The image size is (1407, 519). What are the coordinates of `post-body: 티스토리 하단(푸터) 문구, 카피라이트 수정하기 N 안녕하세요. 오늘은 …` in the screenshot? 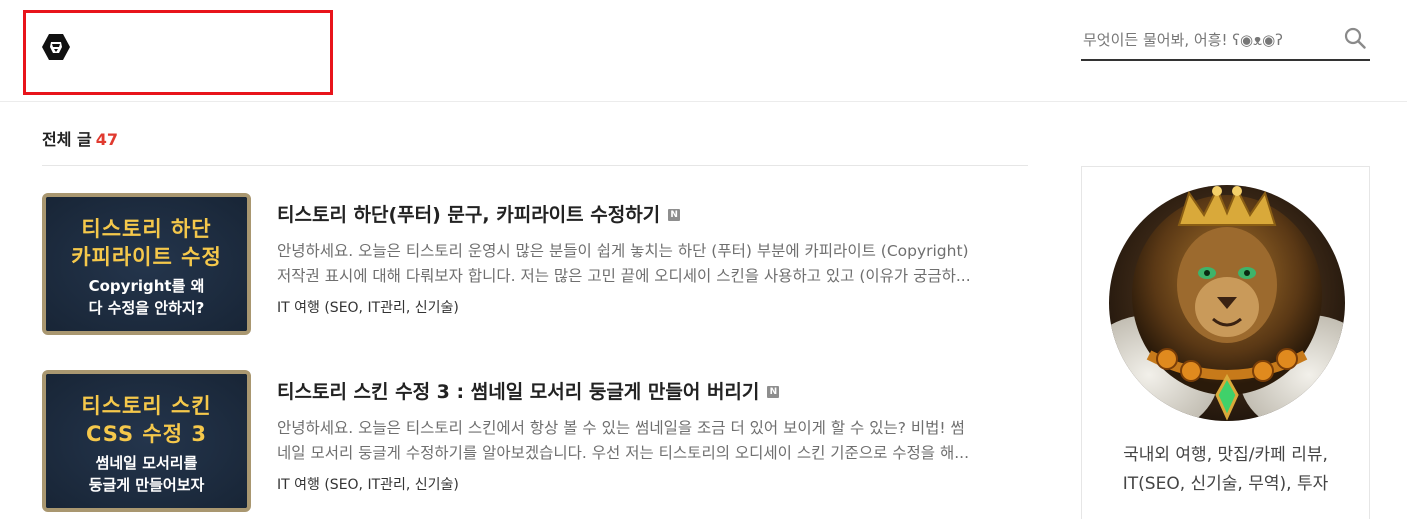 It's located at (652, 255).